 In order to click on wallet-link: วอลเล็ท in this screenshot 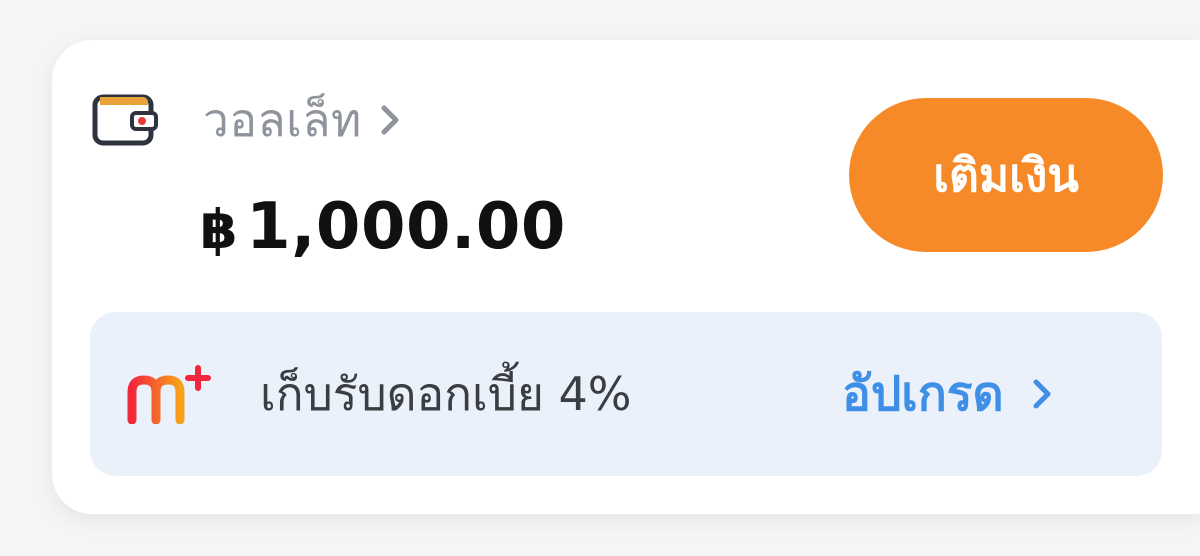, I will do `click(246, 120)`.